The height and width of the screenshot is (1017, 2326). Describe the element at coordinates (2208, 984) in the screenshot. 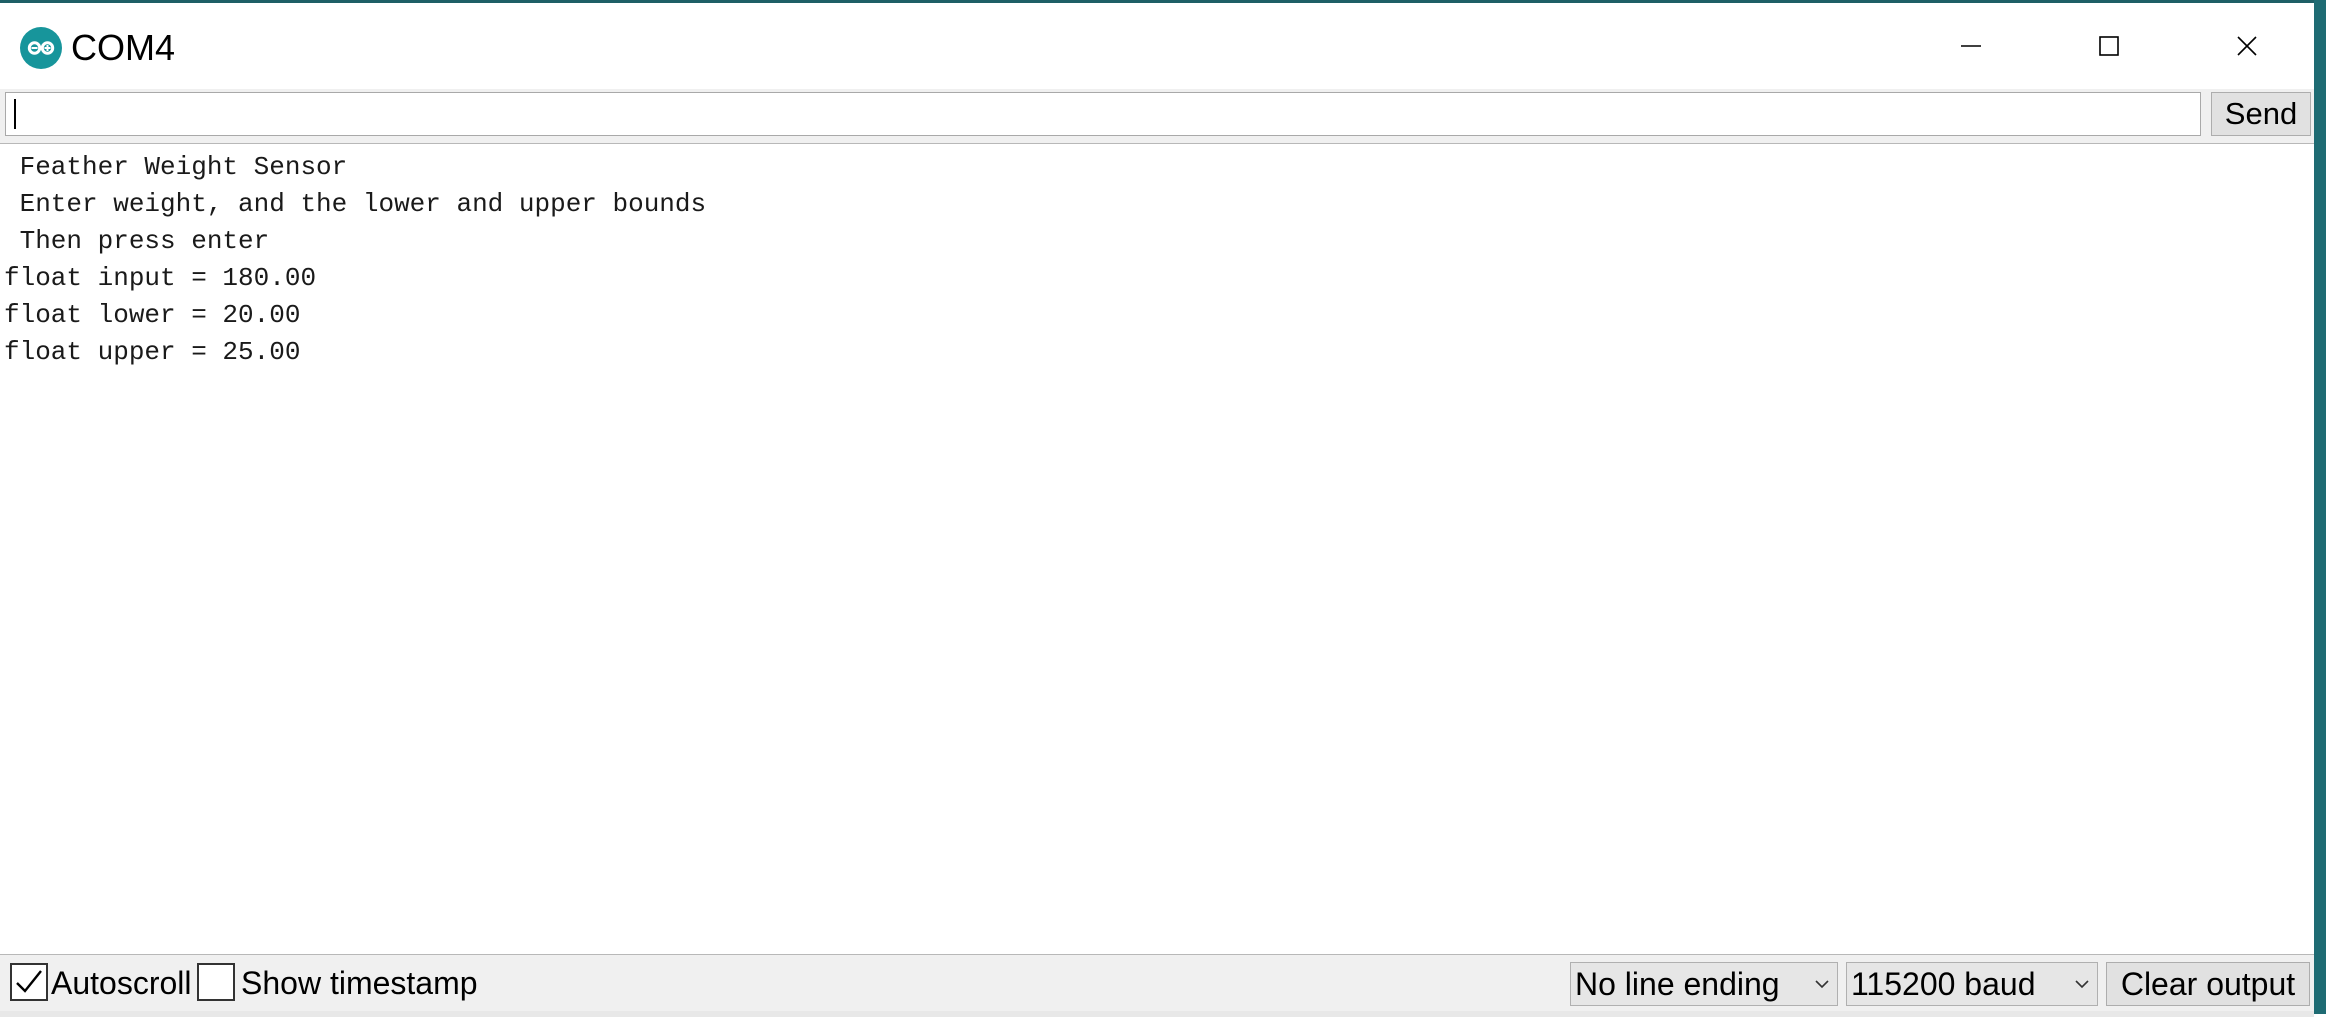

I see `clear-output-button: Clear output` at that location.